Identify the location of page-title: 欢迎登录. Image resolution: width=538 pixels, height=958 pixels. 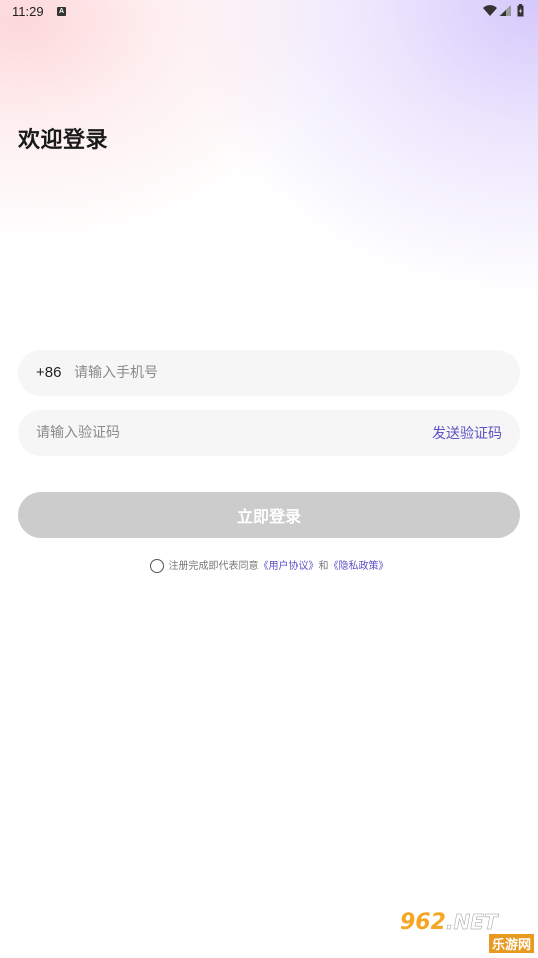
(63, 140).